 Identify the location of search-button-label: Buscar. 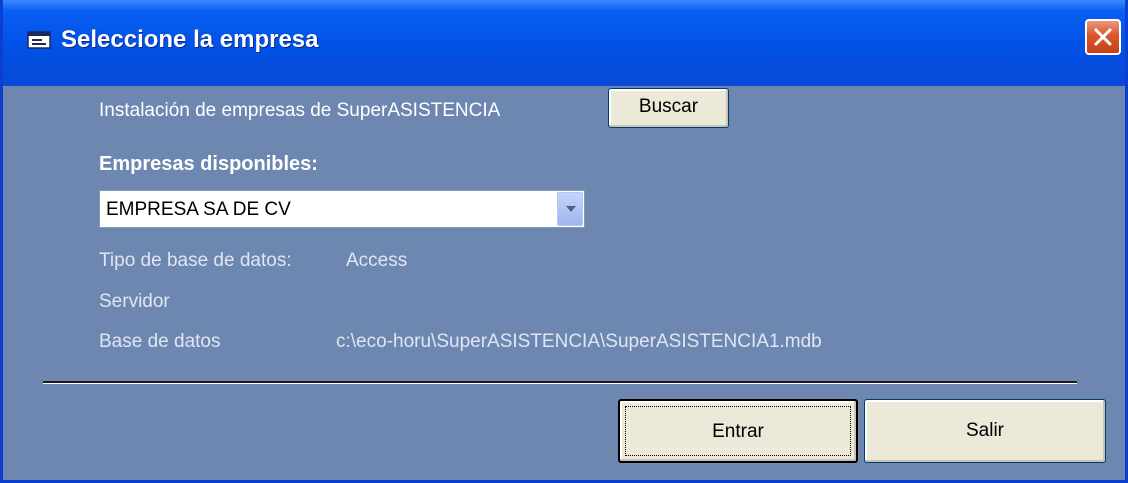
(668, 106).